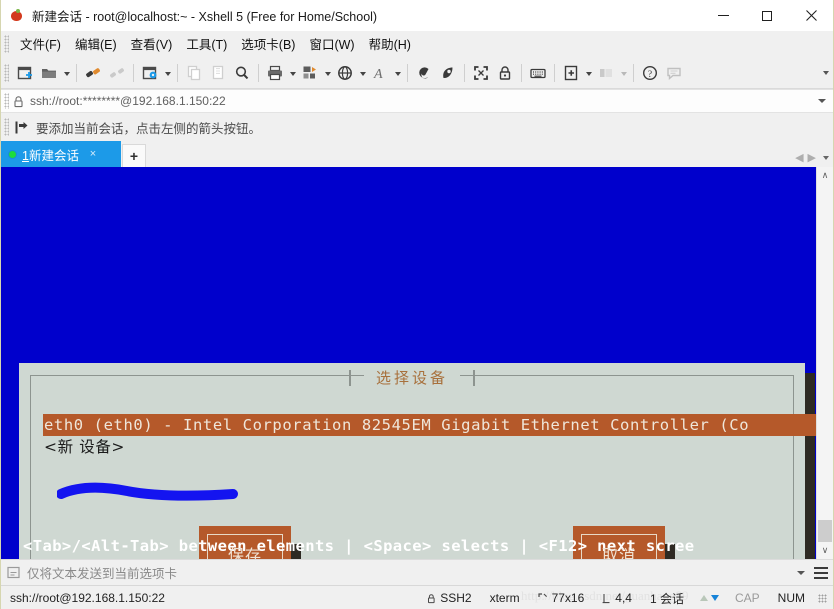 The height and width of the screenshot is (609, 834). What do you see at coordinates (767, 15) in the screenshot?
I see `maximize-button` at bounding box center [767, 15].